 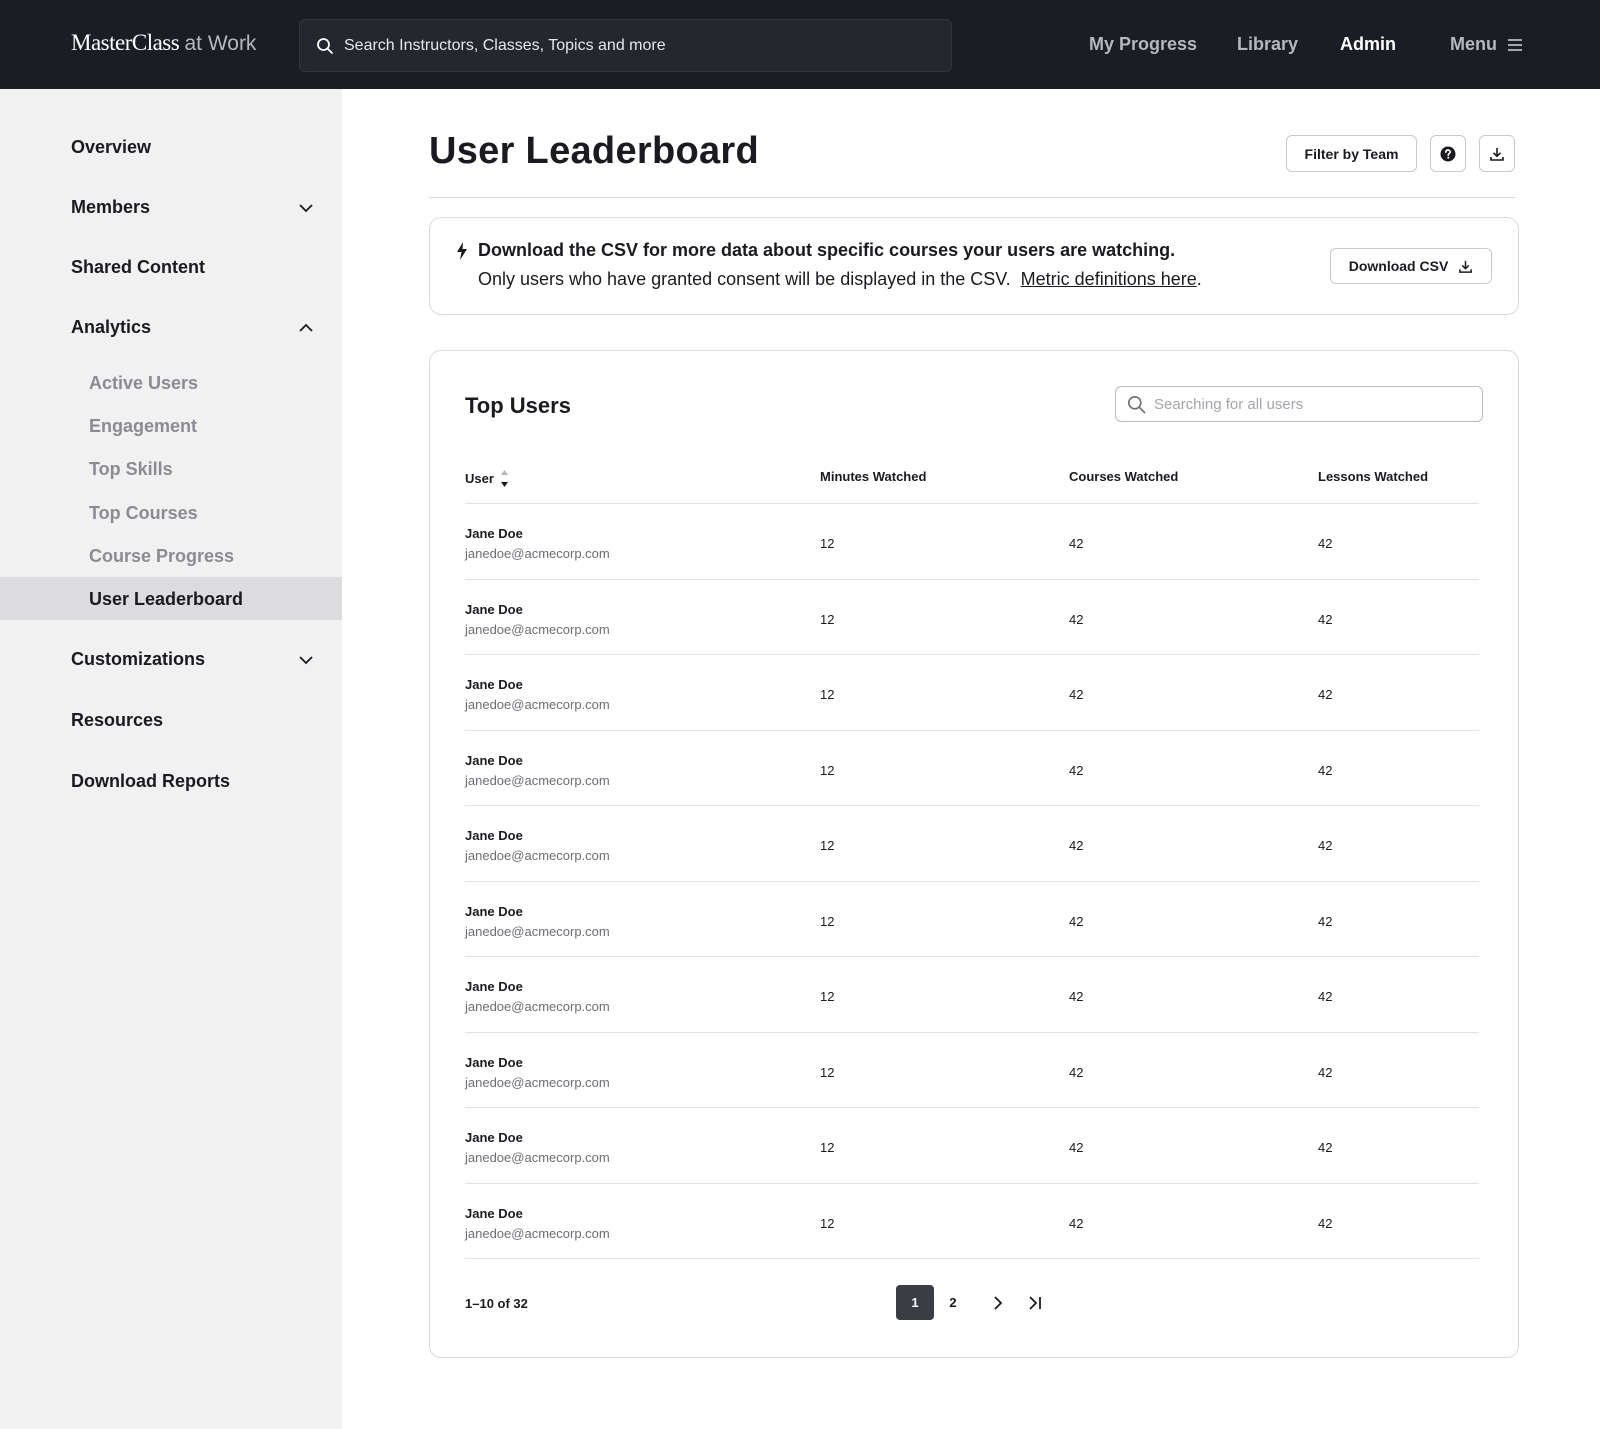 I want to click on sidebar-subitem-engagement: Engagement, so click(x=143, y=426).